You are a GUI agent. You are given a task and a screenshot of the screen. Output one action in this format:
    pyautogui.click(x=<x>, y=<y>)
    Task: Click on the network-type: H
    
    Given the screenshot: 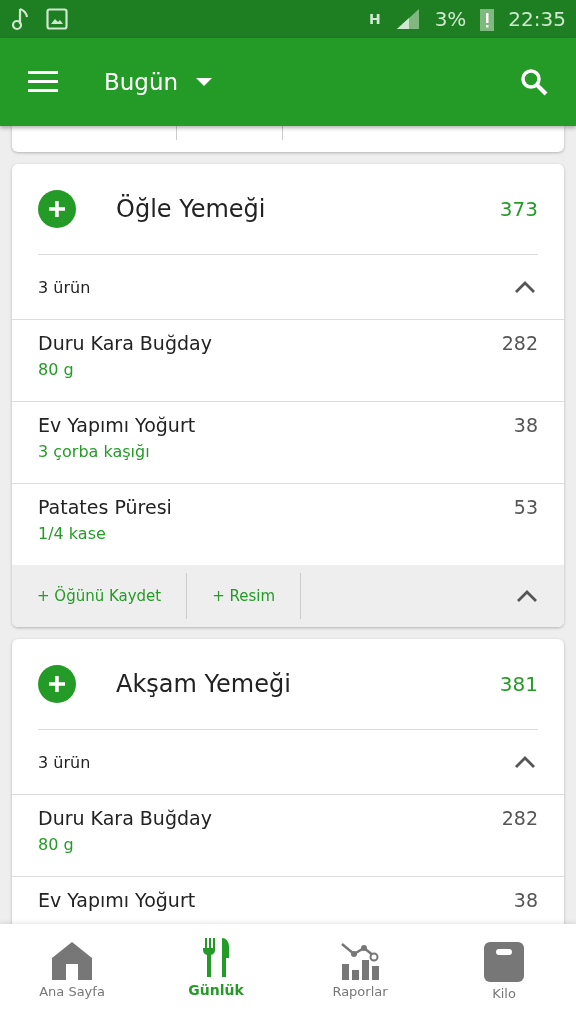 What is the action you would take?
    pyautogui.click(x=374, y=19)
    